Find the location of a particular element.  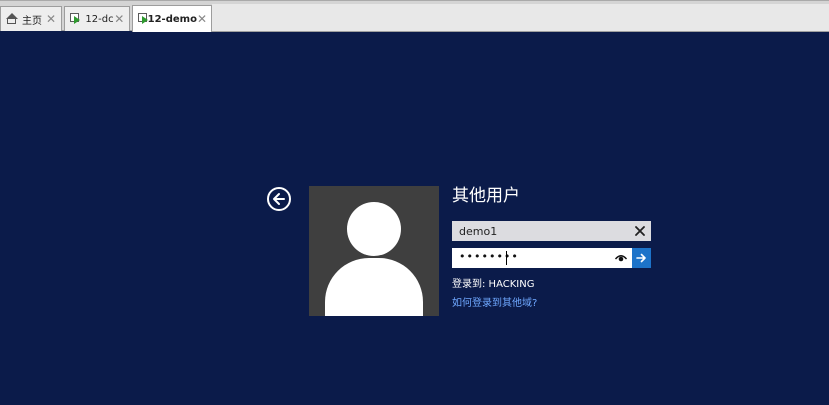

user-avatar is located at coordinates (374, 251).